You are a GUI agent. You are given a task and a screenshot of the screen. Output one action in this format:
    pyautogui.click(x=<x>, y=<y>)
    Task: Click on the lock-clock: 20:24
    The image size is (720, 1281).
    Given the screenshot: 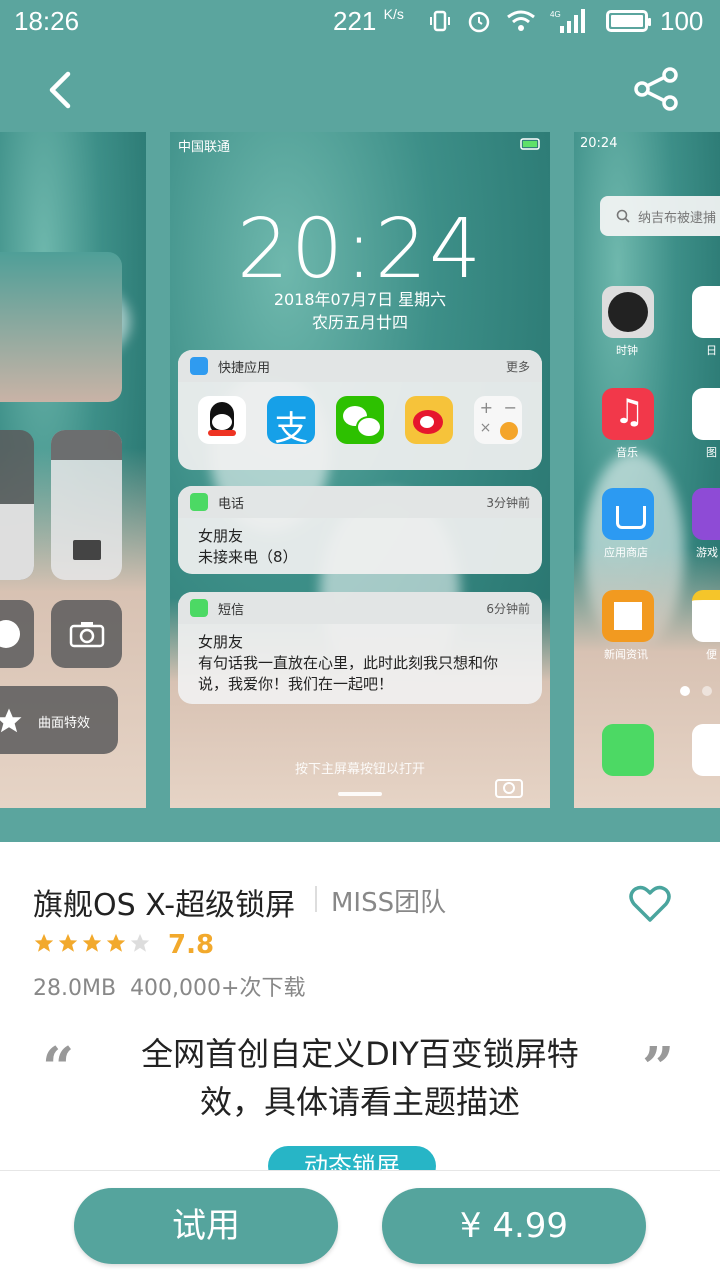 What is the action you would take?
    pyautogui.click(x=360, y=249)
    